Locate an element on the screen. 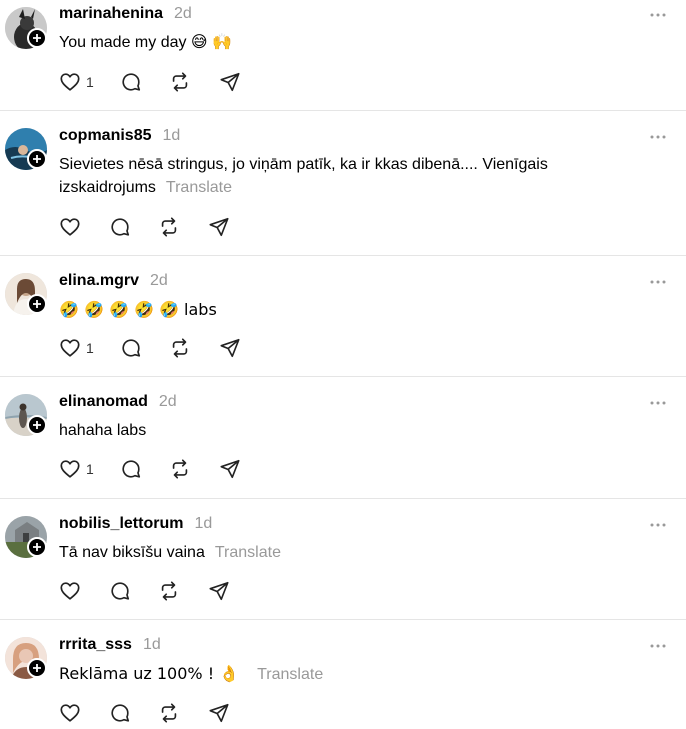 This screenshot has height=729, width=686. username: nobilis_lettorum is located at coordinates (121, 524).